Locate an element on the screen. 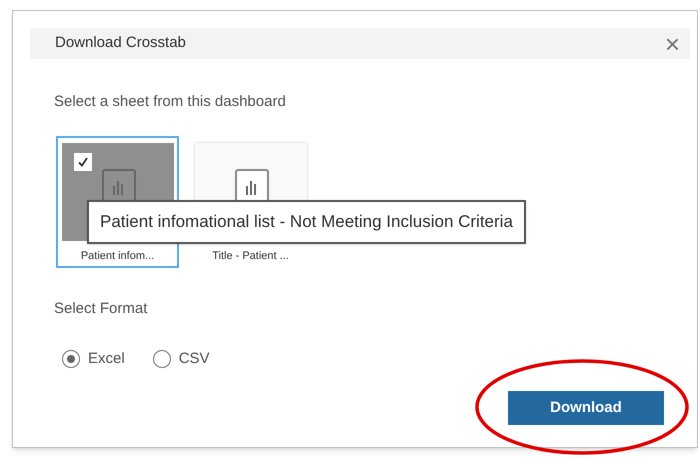 This screenshot has width=698, height=458. sheet-prompt: Select a sheet from this dashboard is located at coordinates (170, 102).